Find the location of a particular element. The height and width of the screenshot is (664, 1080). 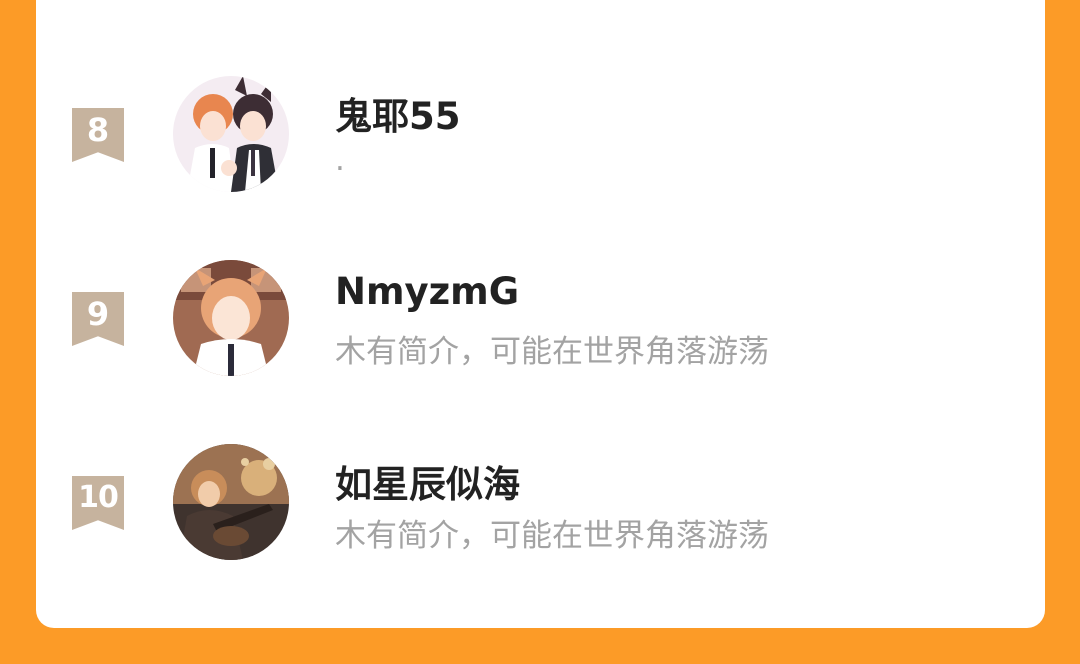

rank-badge: 9 is located at coordinates (98, 319).